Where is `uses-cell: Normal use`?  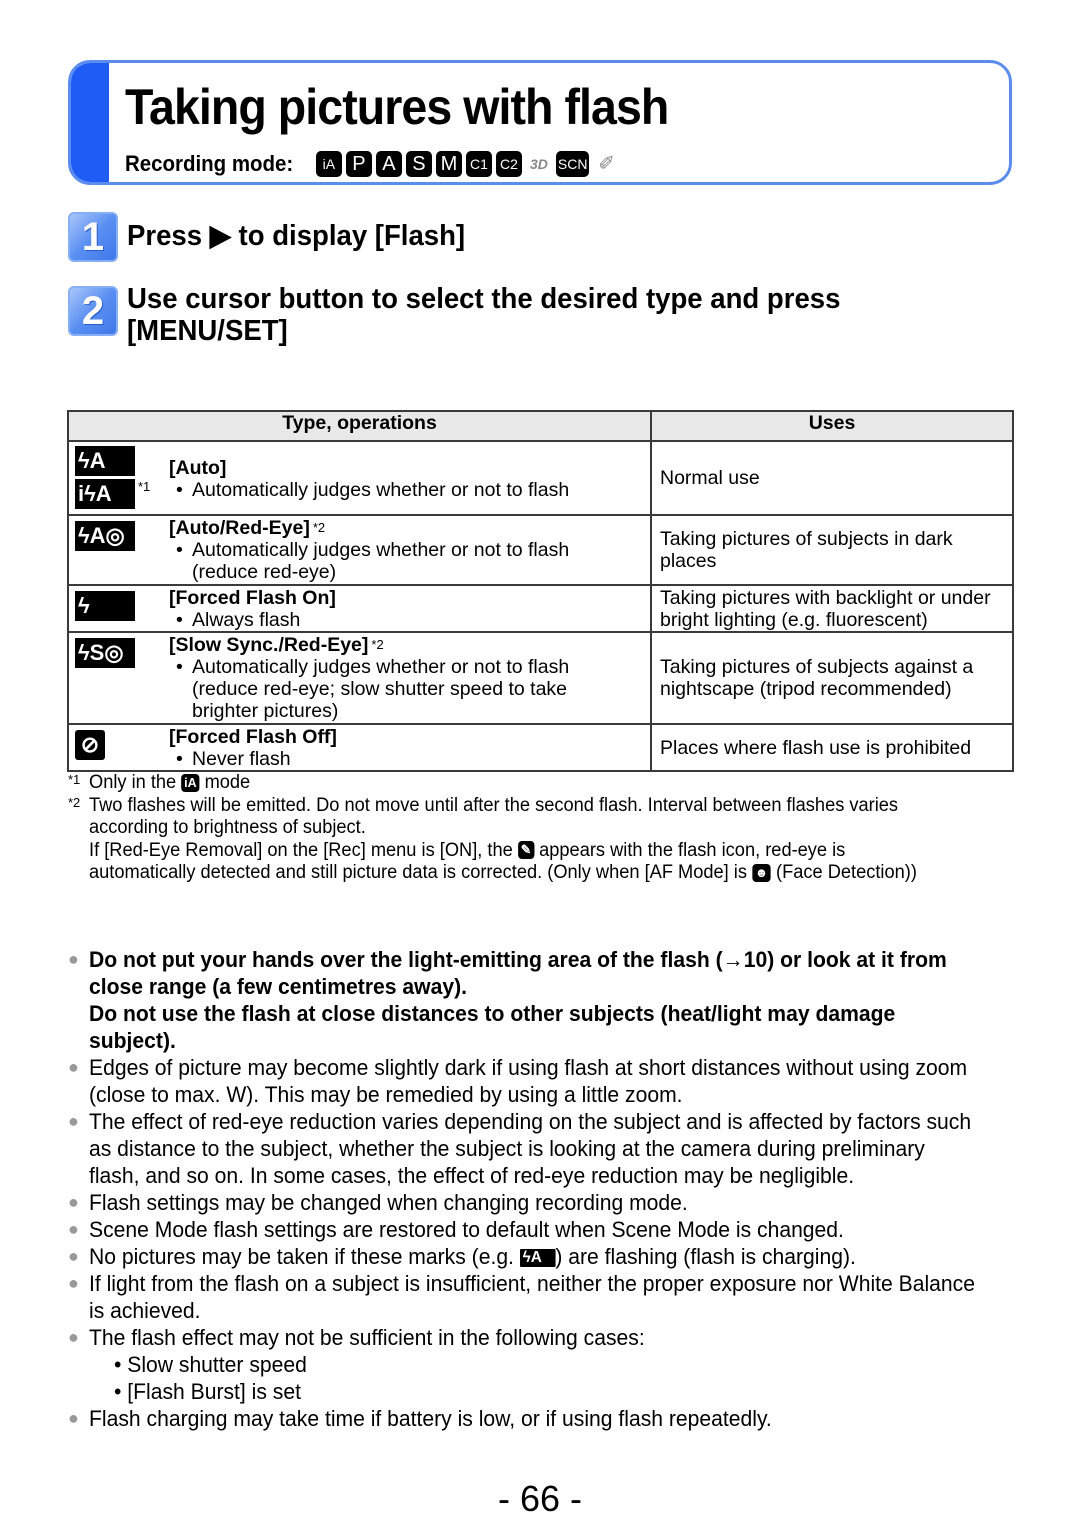 uses-cell: Normal use is located at coordinates (832, 478).